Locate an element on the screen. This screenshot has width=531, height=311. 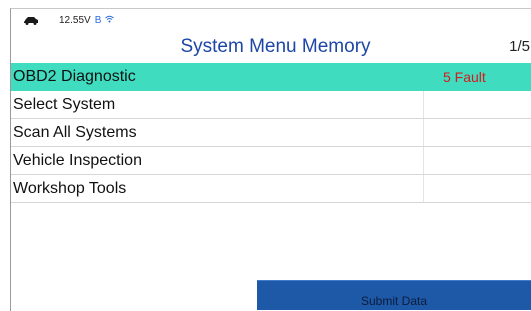
menu-item-obd2-diagnostic: OBD2 Diagnostic 5 Fault is located at coordinates (271, 77).